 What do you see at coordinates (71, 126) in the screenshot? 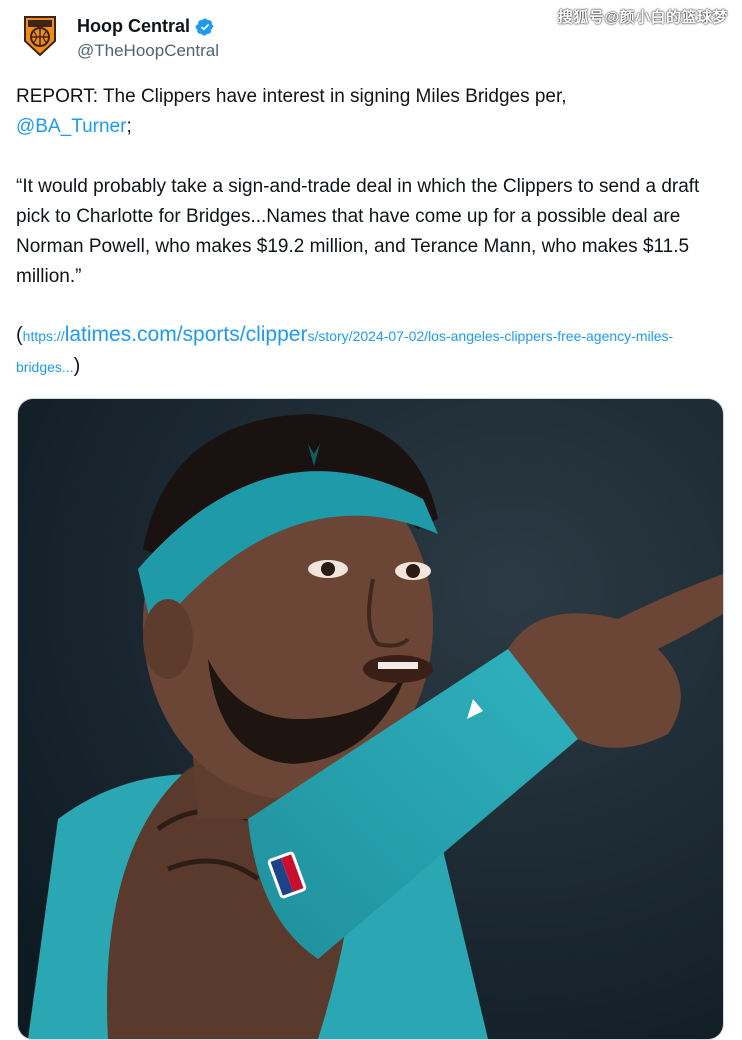
I see `mention-link: @BA_Turner` at bounding box center [71, 126].